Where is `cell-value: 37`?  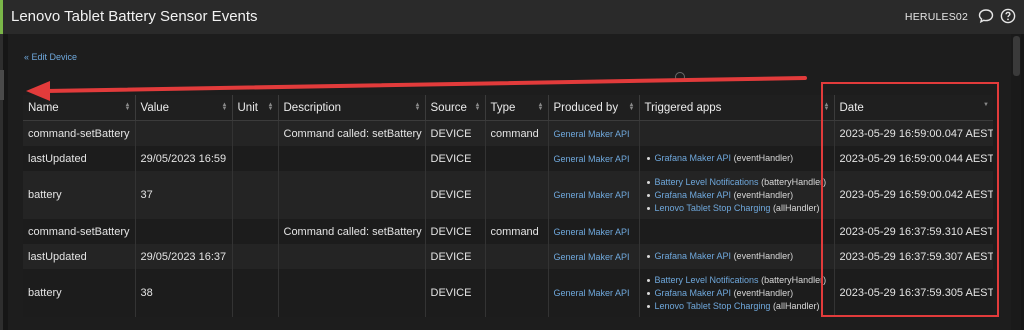
cell-value: 37 is located at coordinates (184, 195).